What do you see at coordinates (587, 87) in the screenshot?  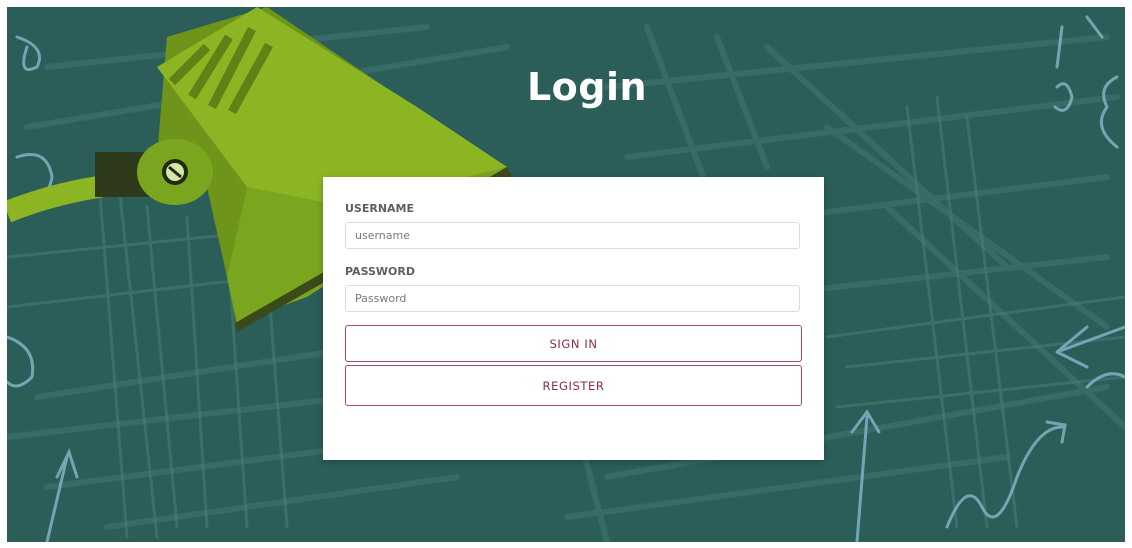 I see `page-title: Login` at bounding box center [587, 87].